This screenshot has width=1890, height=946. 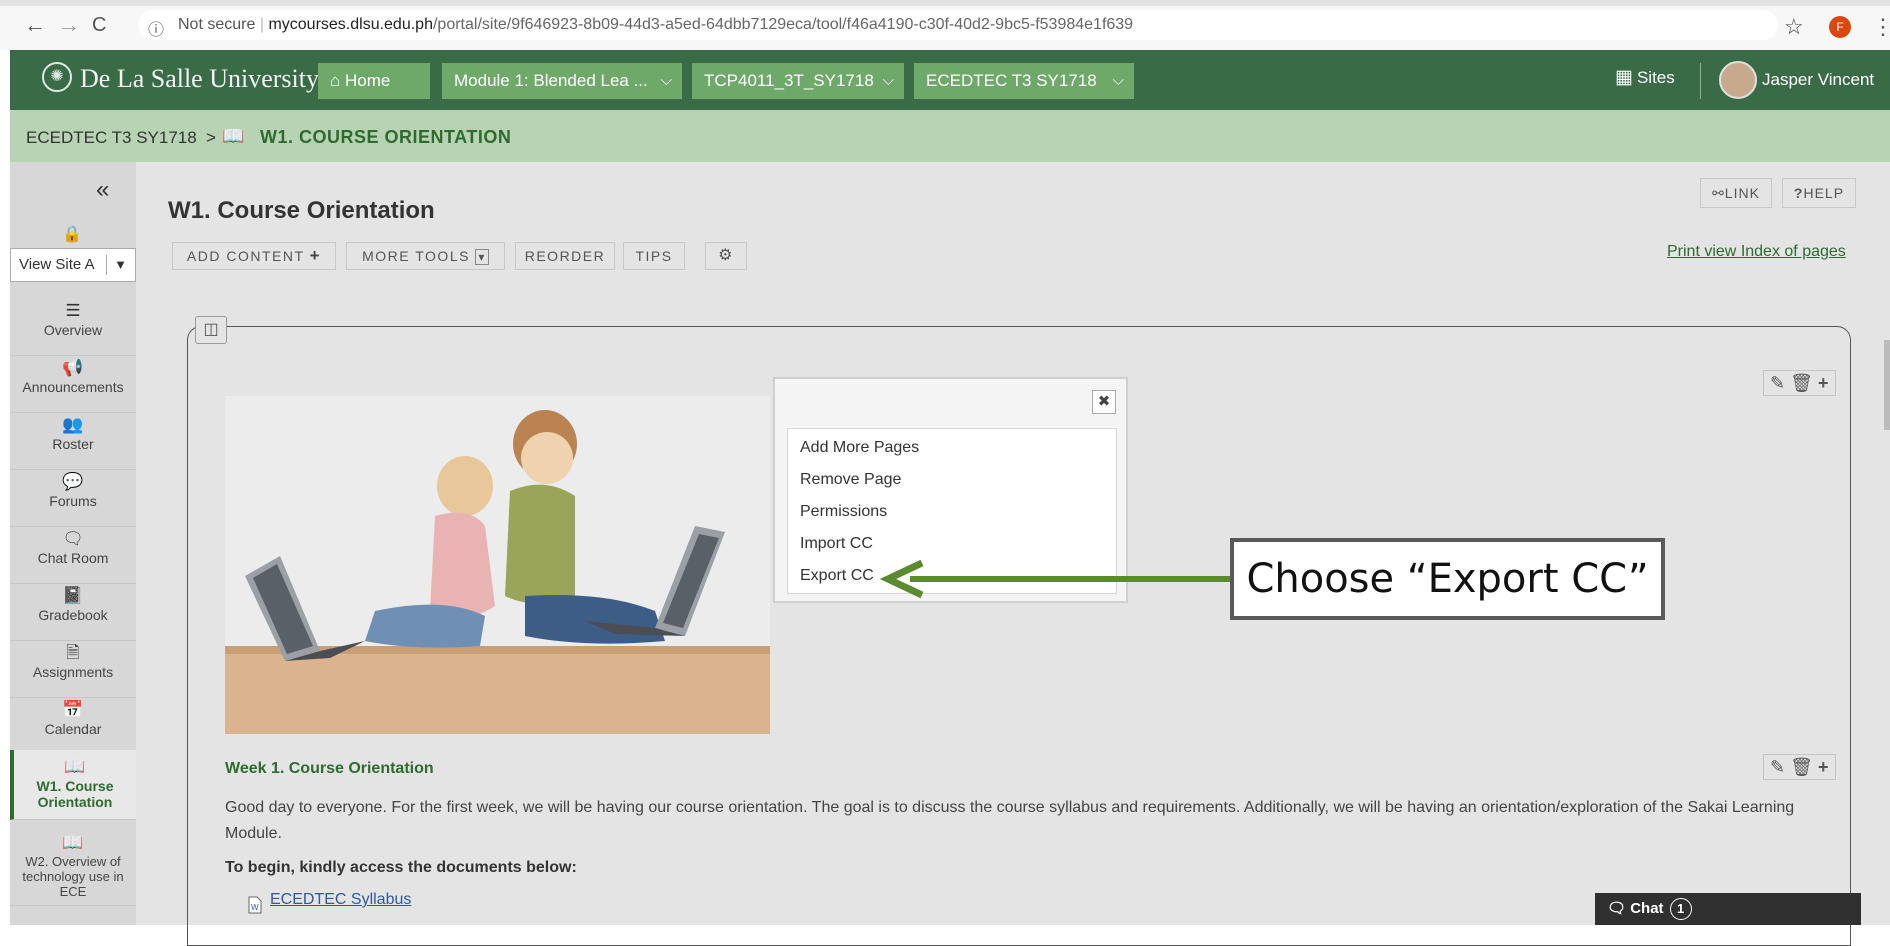 What do you see at coordinates (726, 256) in the screenshot?
I see `gear-icon: ⚙` at bounding box center [726, 256].